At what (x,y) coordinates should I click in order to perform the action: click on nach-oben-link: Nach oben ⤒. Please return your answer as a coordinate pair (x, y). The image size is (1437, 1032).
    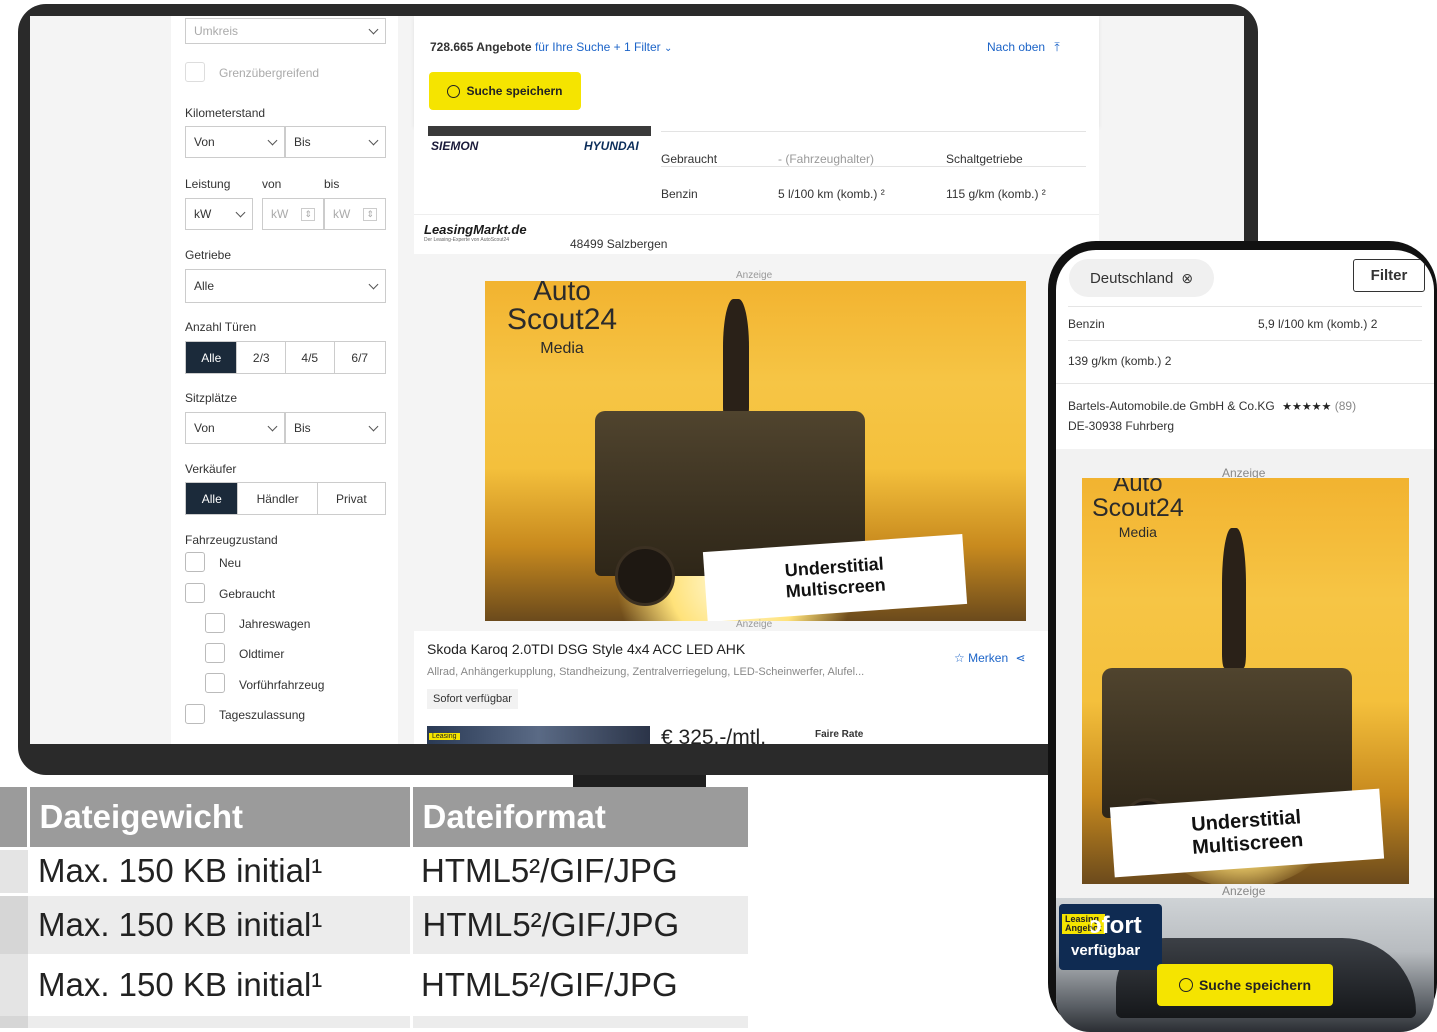
    Looking at the image, I should click on (1023, 47).